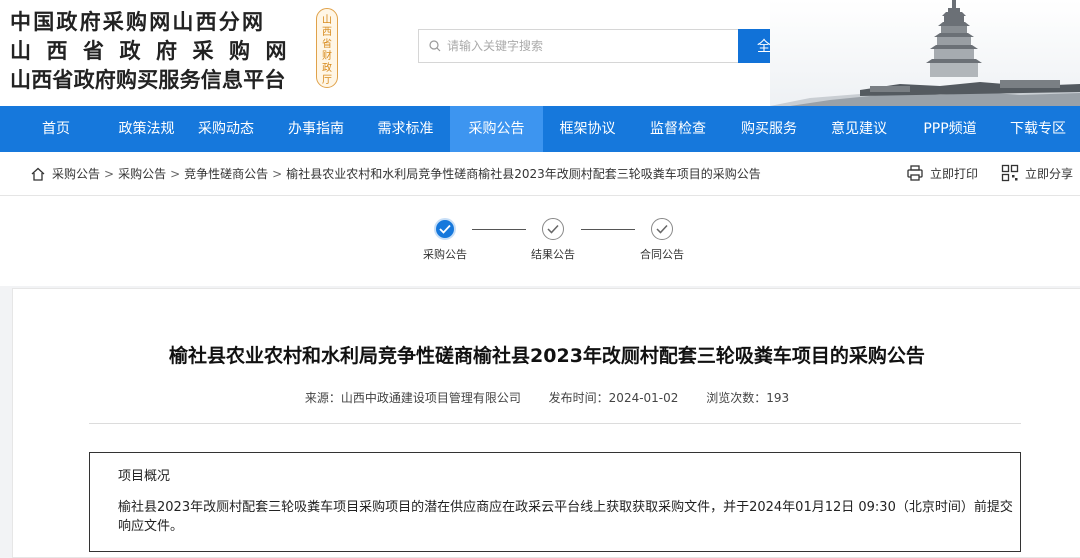 The height and width of the screenshot is (558, 1080). What do you see at coordinates (496, 129) in the screenshot?
I see `nav-item: 采购公告` at bounding box center [496, 129].